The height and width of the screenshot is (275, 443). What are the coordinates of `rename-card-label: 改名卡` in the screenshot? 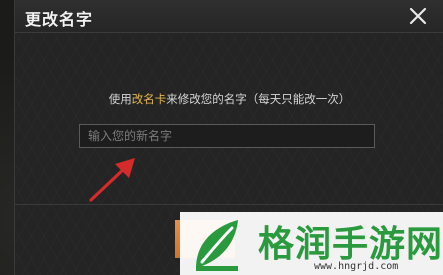 It's located at (149, 99).